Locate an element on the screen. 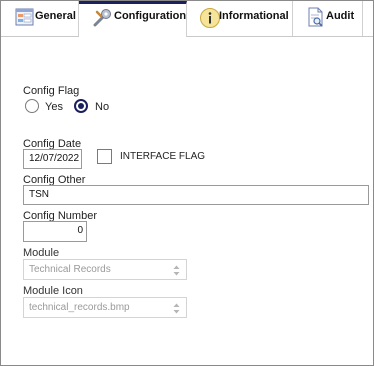 The height and width of the screenshot is (366, 374). tab-configuration: Configuration is located at coordinates (133, 19).